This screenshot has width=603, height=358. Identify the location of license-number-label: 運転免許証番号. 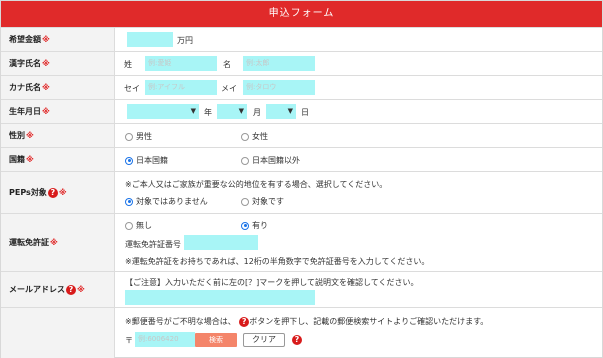
(153, 244).